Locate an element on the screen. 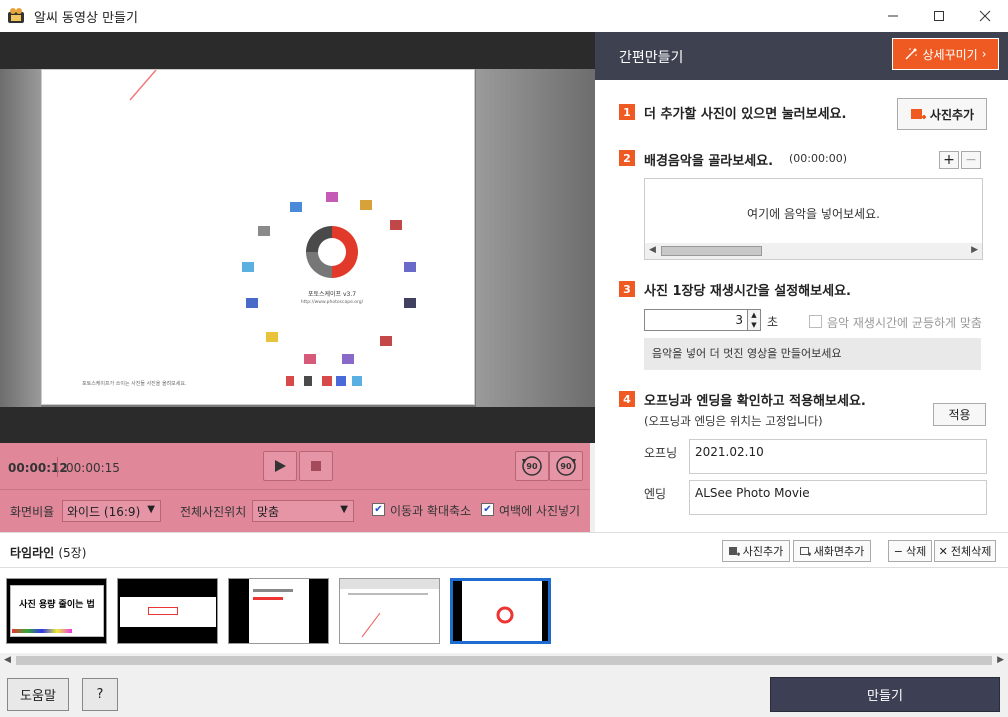 The image size is (1008, 717). step-2-number: 2 is located at coordinates (627, 158).